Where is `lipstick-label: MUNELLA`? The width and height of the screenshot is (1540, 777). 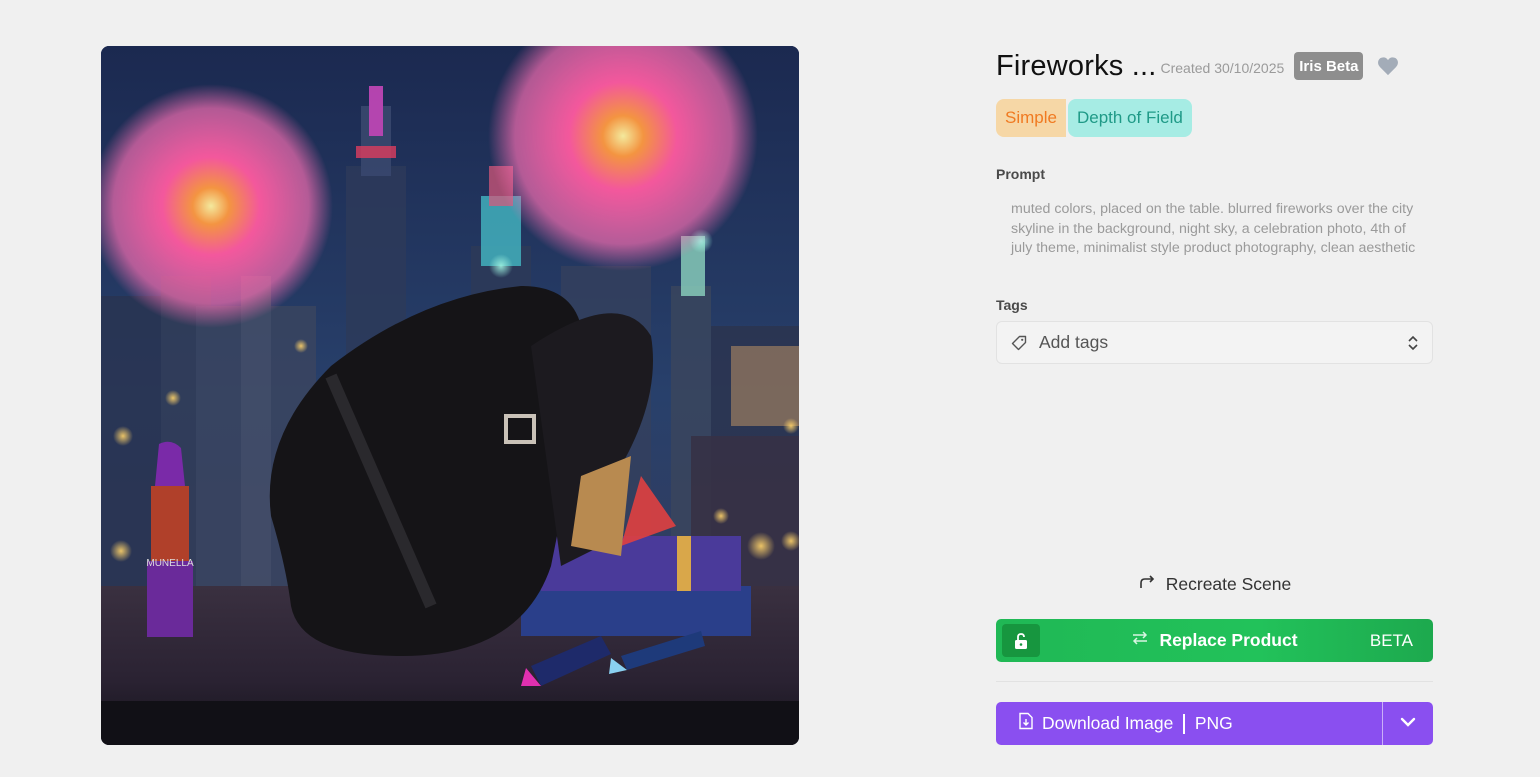 lipstick-label: MUNELLA is located at coordinates (170, 563).